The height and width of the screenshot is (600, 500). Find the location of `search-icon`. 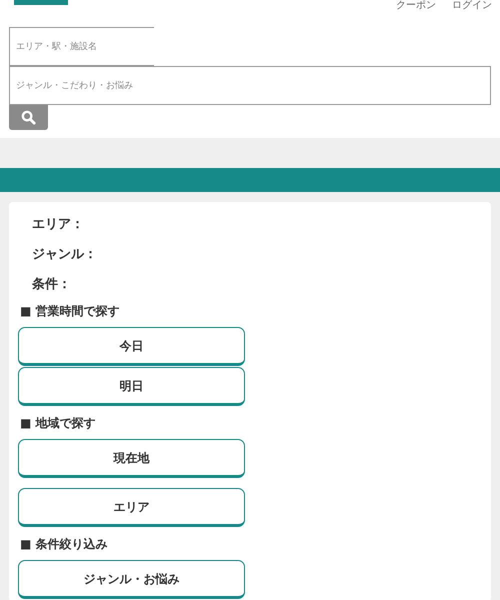

search-icon is located at coordinates (28, 117).